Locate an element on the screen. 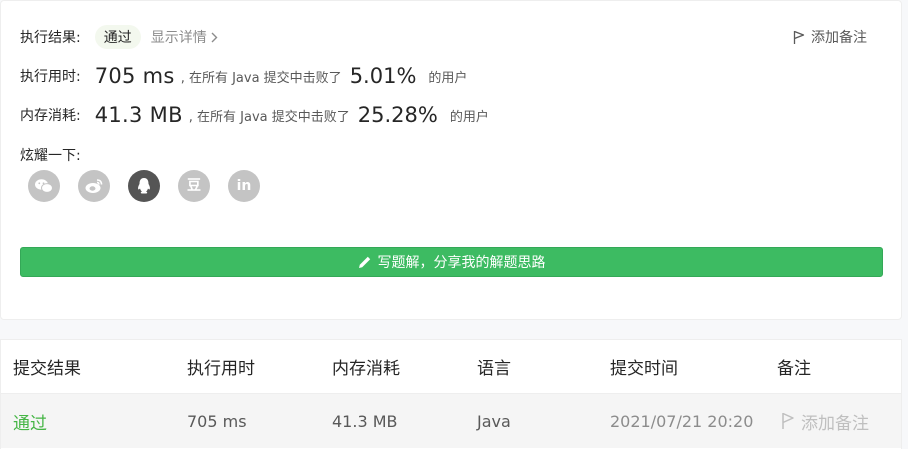  qq-icon is located at coordinates (144, 186).